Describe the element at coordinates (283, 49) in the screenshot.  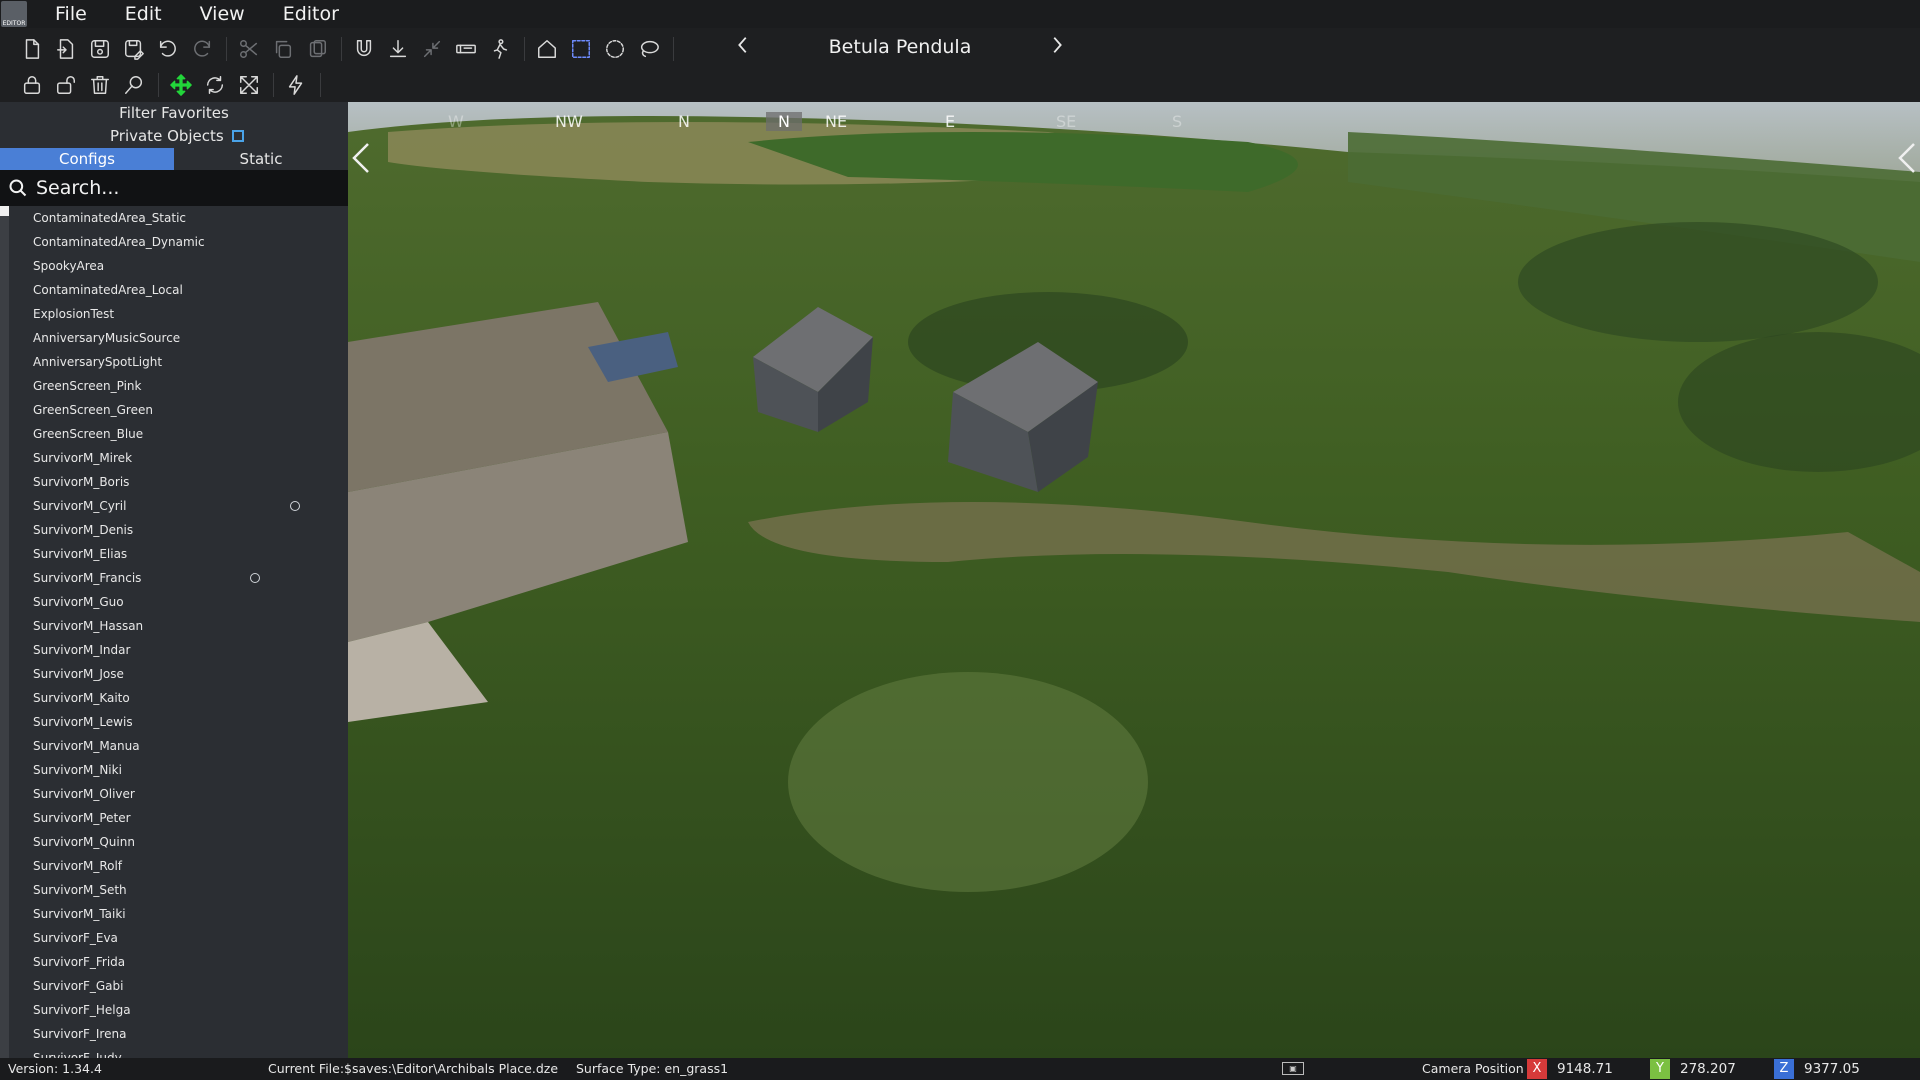
I see `copy-icon` at that location.